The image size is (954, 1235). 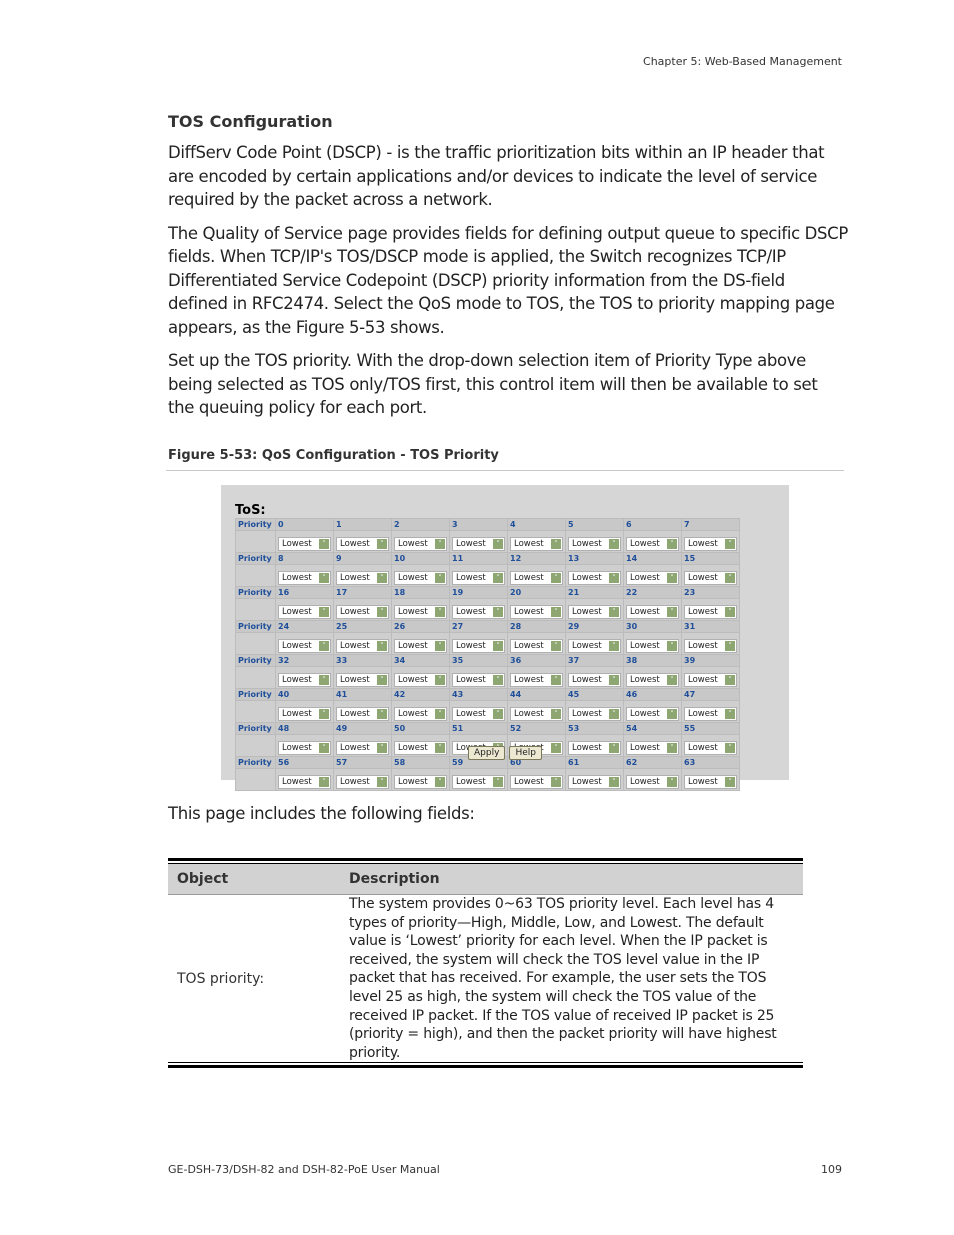 I want to click on help-button: Help, so click(x=525, y=753).